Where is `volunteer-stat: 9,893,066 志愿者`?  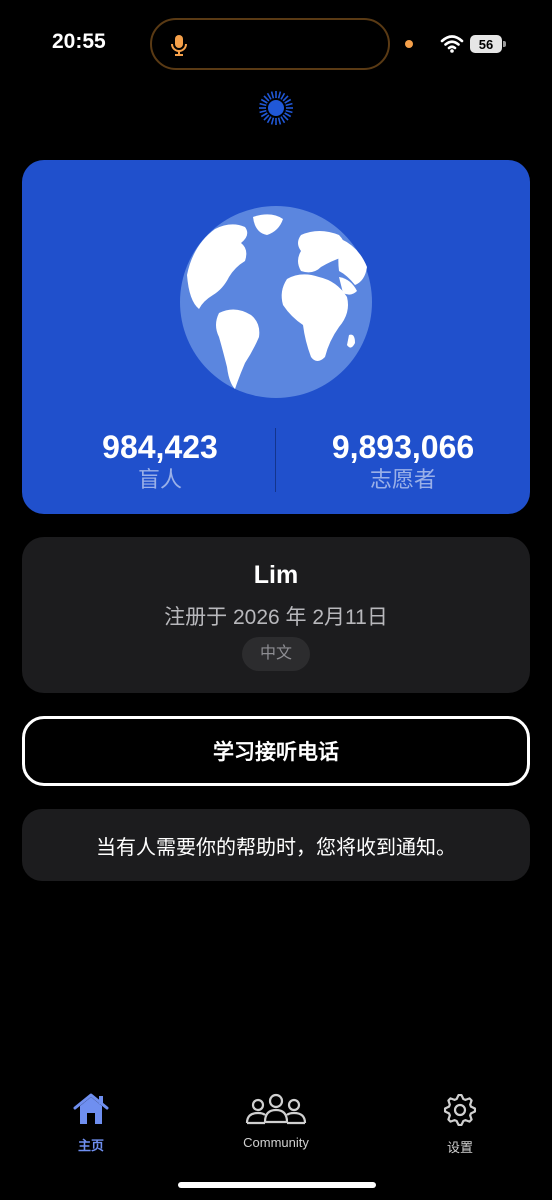
volunteer-stat: 9,893,066 志愿者 is located at coordinates (403, 461).